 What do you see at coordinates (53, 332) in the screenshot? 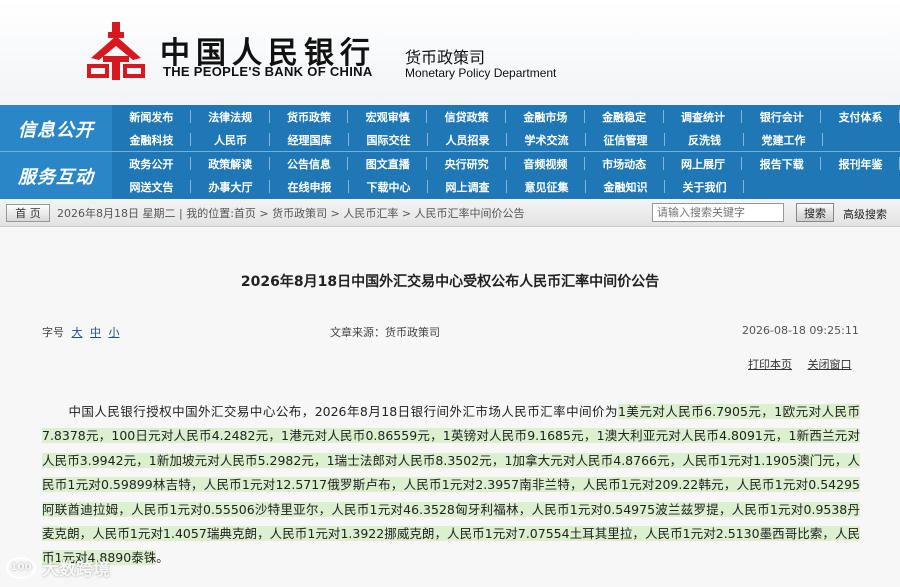
I see `font-size-label: 字号` at bounding box center [53, 332].